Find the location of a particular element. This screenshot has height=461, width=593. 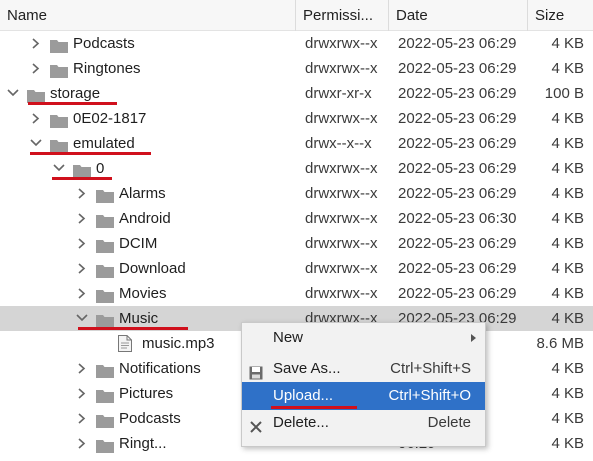

folder-row: Ringtones drwxrwx--x 2022-05-23 06:29 4 KB is located at coordinates (296, 68).